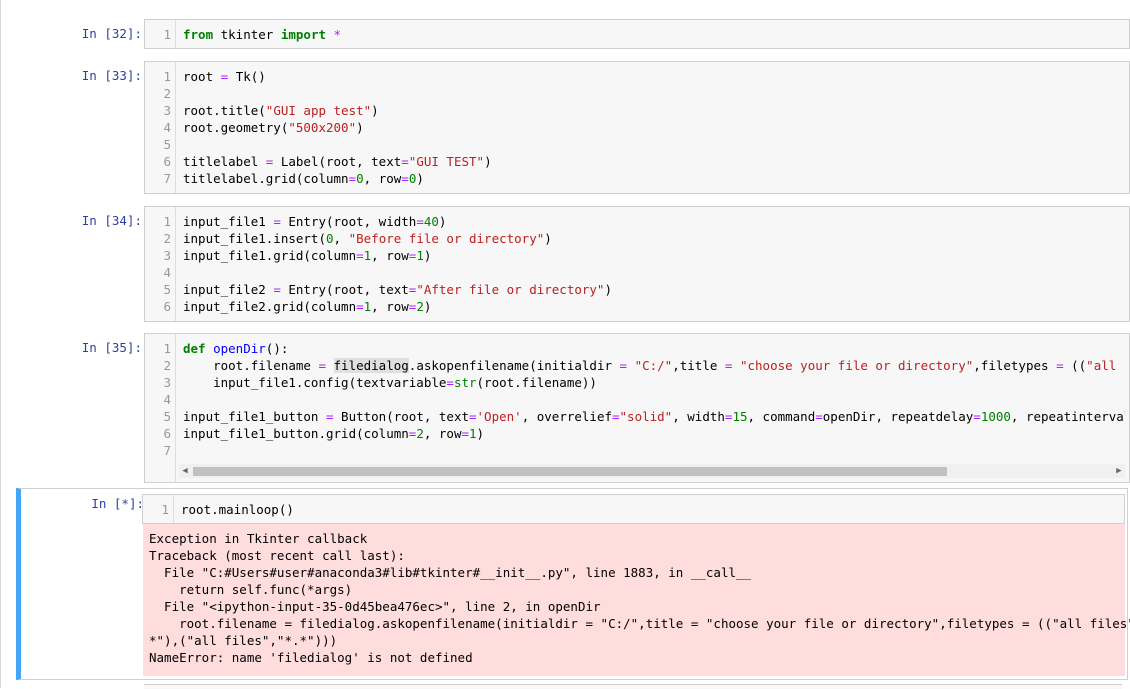 The image size is (1130, 689). I want to click on code-text: input_file2.grid(column=1, row=2), so click(307, 306).